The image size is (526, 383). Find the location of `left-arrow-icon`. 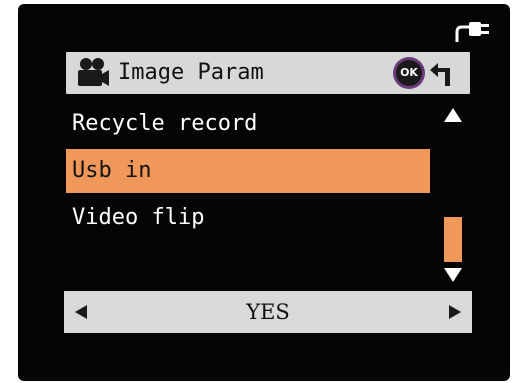

left-arrow-icon is located at coordinates (81, 312).